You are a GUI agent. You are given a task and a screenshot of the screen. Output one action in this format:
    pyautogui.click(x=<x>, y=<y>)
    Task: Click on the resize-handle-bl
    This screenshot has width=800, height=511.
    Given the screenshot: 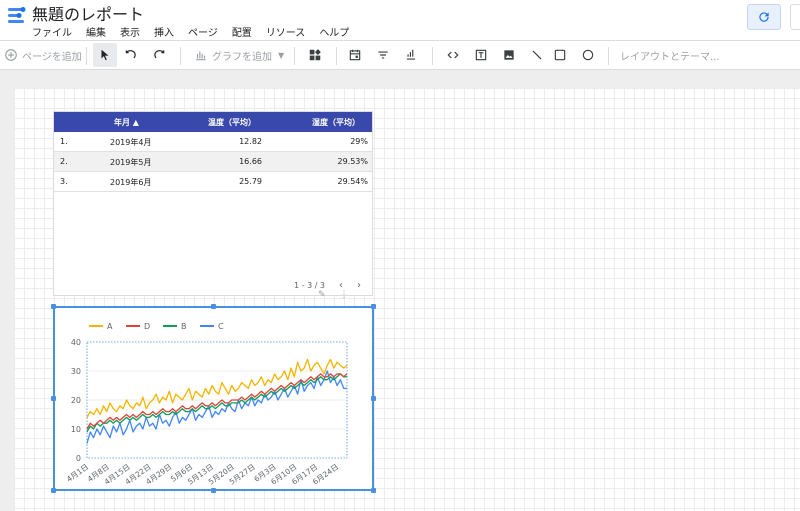 What is the action you would take?
    pyautogui.click(x=53, y=490)
    